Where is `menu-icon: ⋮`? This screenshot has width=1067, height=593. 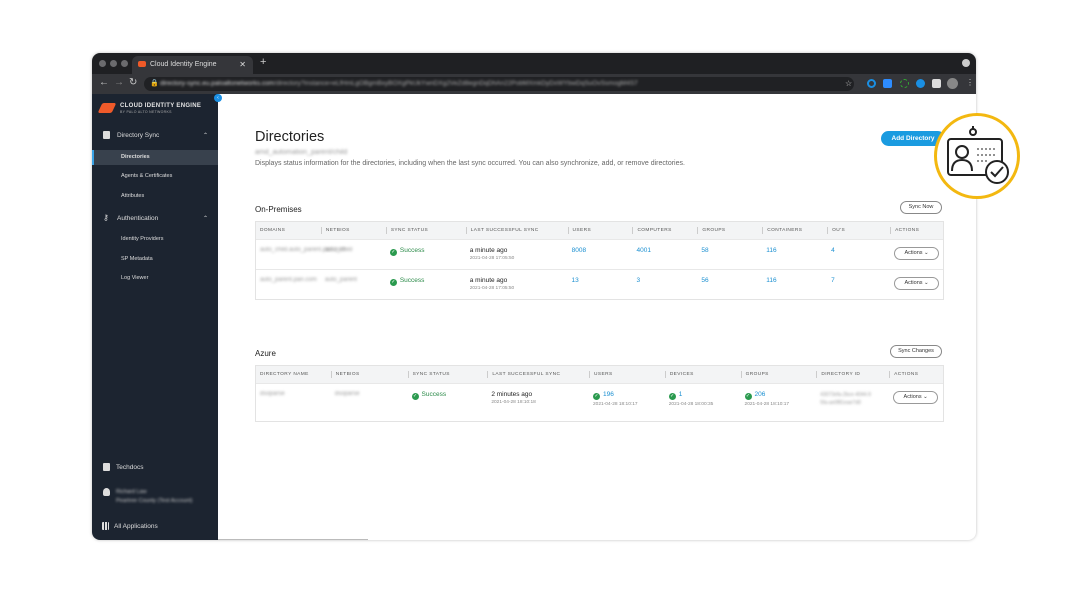
menu-icon: ⋮ is located at coordinates (970, 82).